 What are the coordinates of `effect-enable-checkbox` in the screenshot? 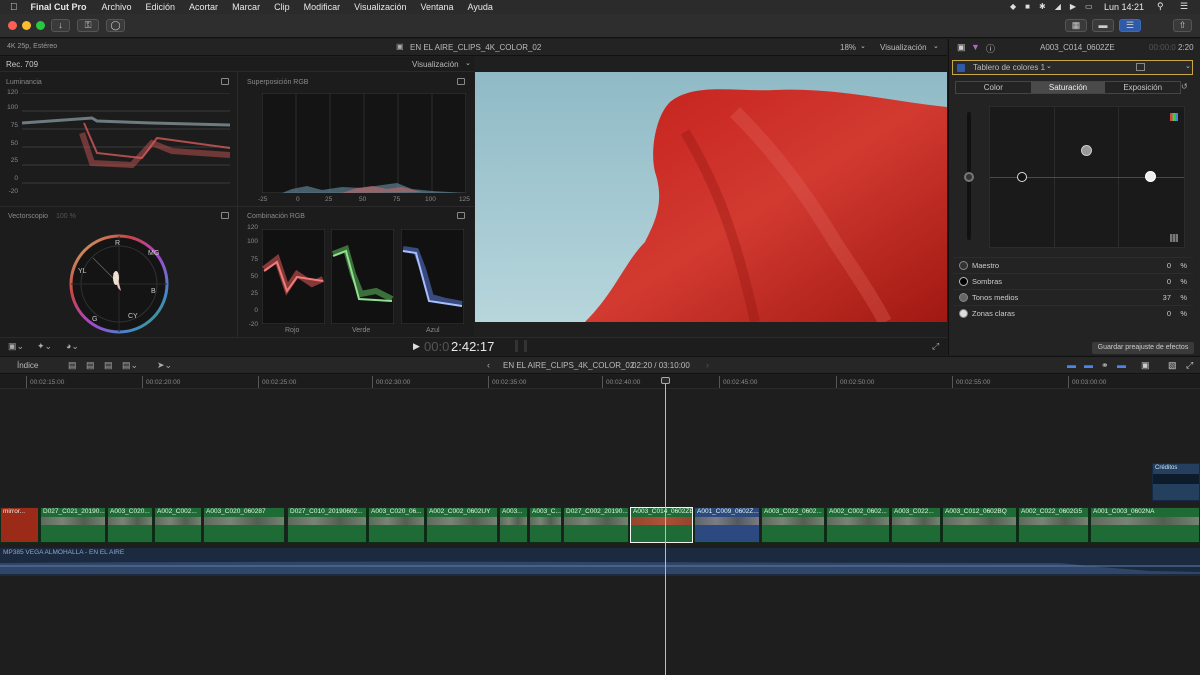 It's located at (961, 68).